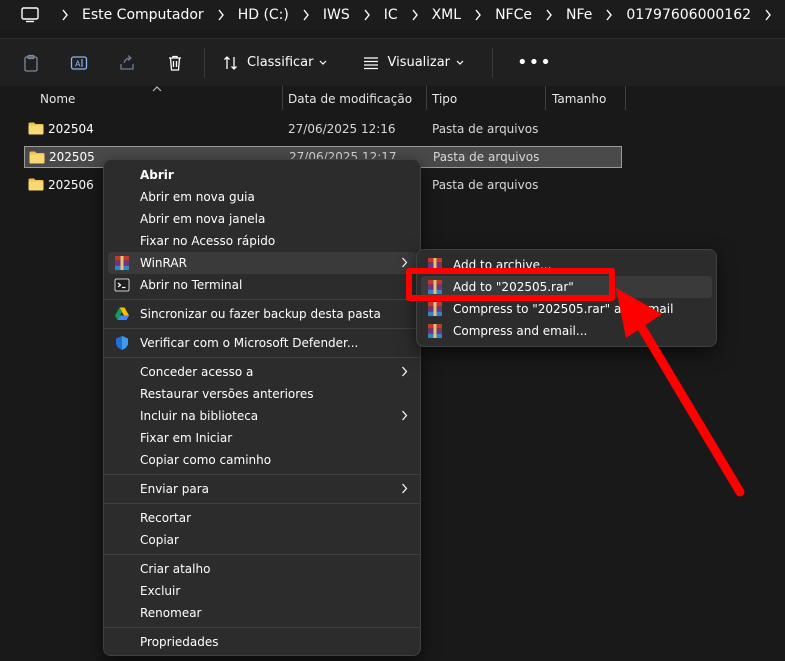  I want to click on menu-item-properties: Propriedades, so click(262, 642).